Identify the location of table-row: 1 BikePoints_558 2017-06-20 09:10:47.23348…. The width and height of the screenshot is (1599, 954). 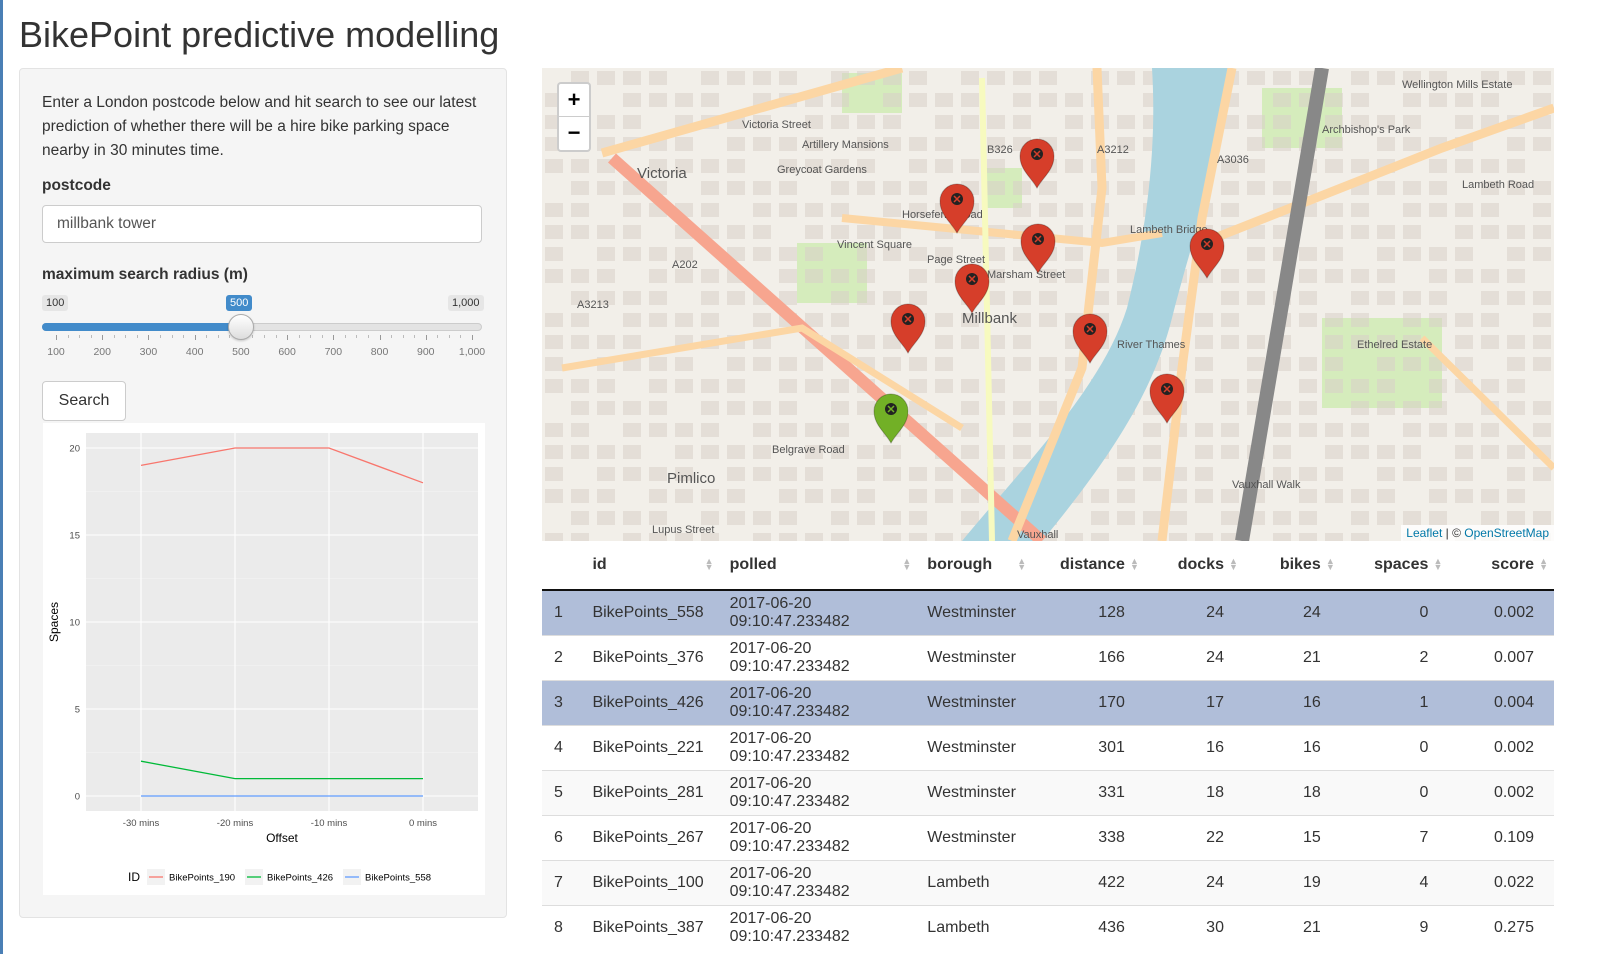
(1048, 612).